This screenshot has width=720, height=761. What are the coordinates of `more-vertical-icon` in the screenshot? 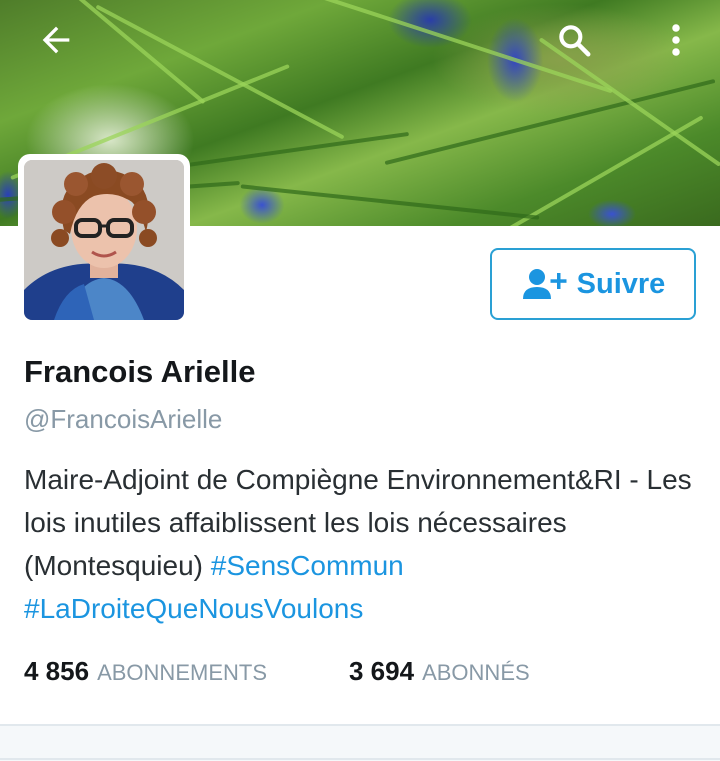 It's located at (676, 40).